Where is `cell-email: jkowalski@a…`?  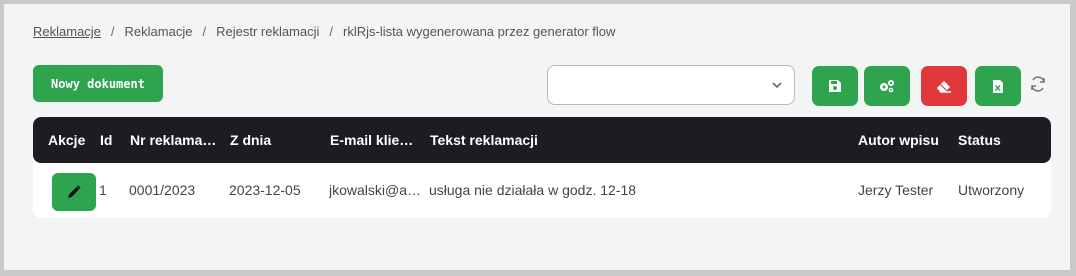 cell-email: jkowalski@a… is located at coordinates (375, 190).